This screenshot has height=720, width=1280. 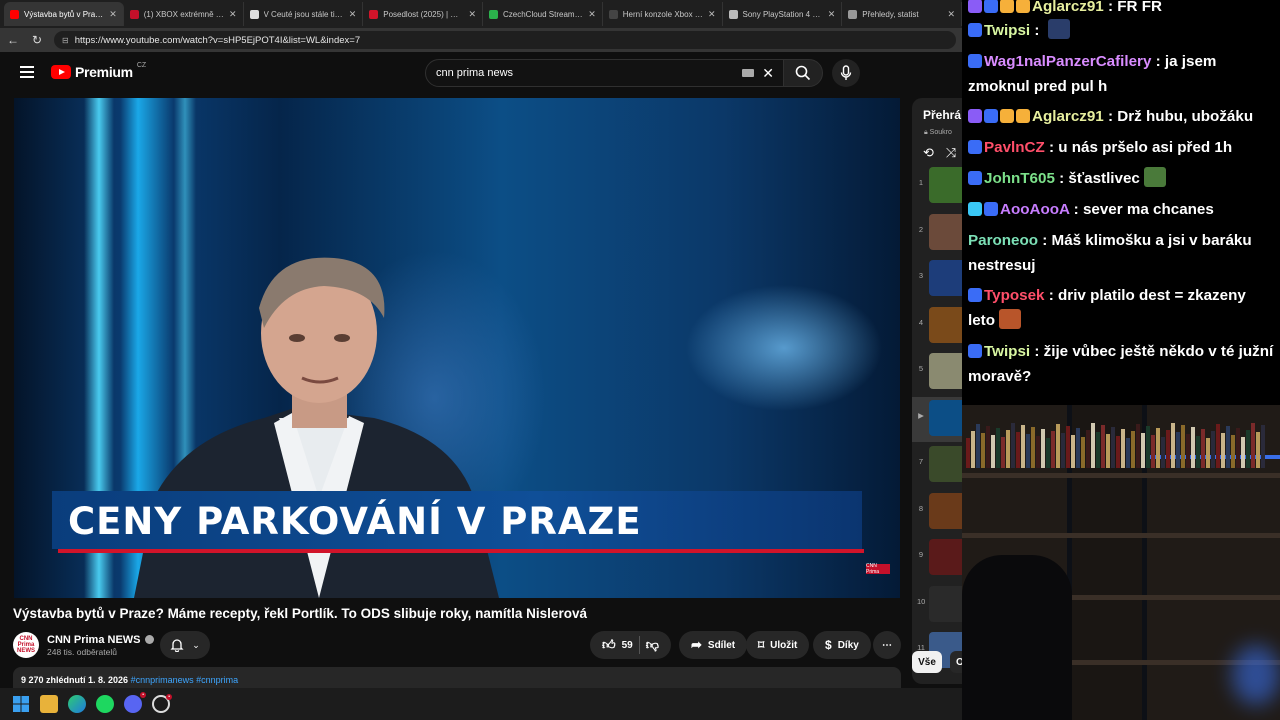 What do you see at coordinates (937, 605) in the screenshot?
I see `playlist-item: 10` at bounding box center [937, 605].